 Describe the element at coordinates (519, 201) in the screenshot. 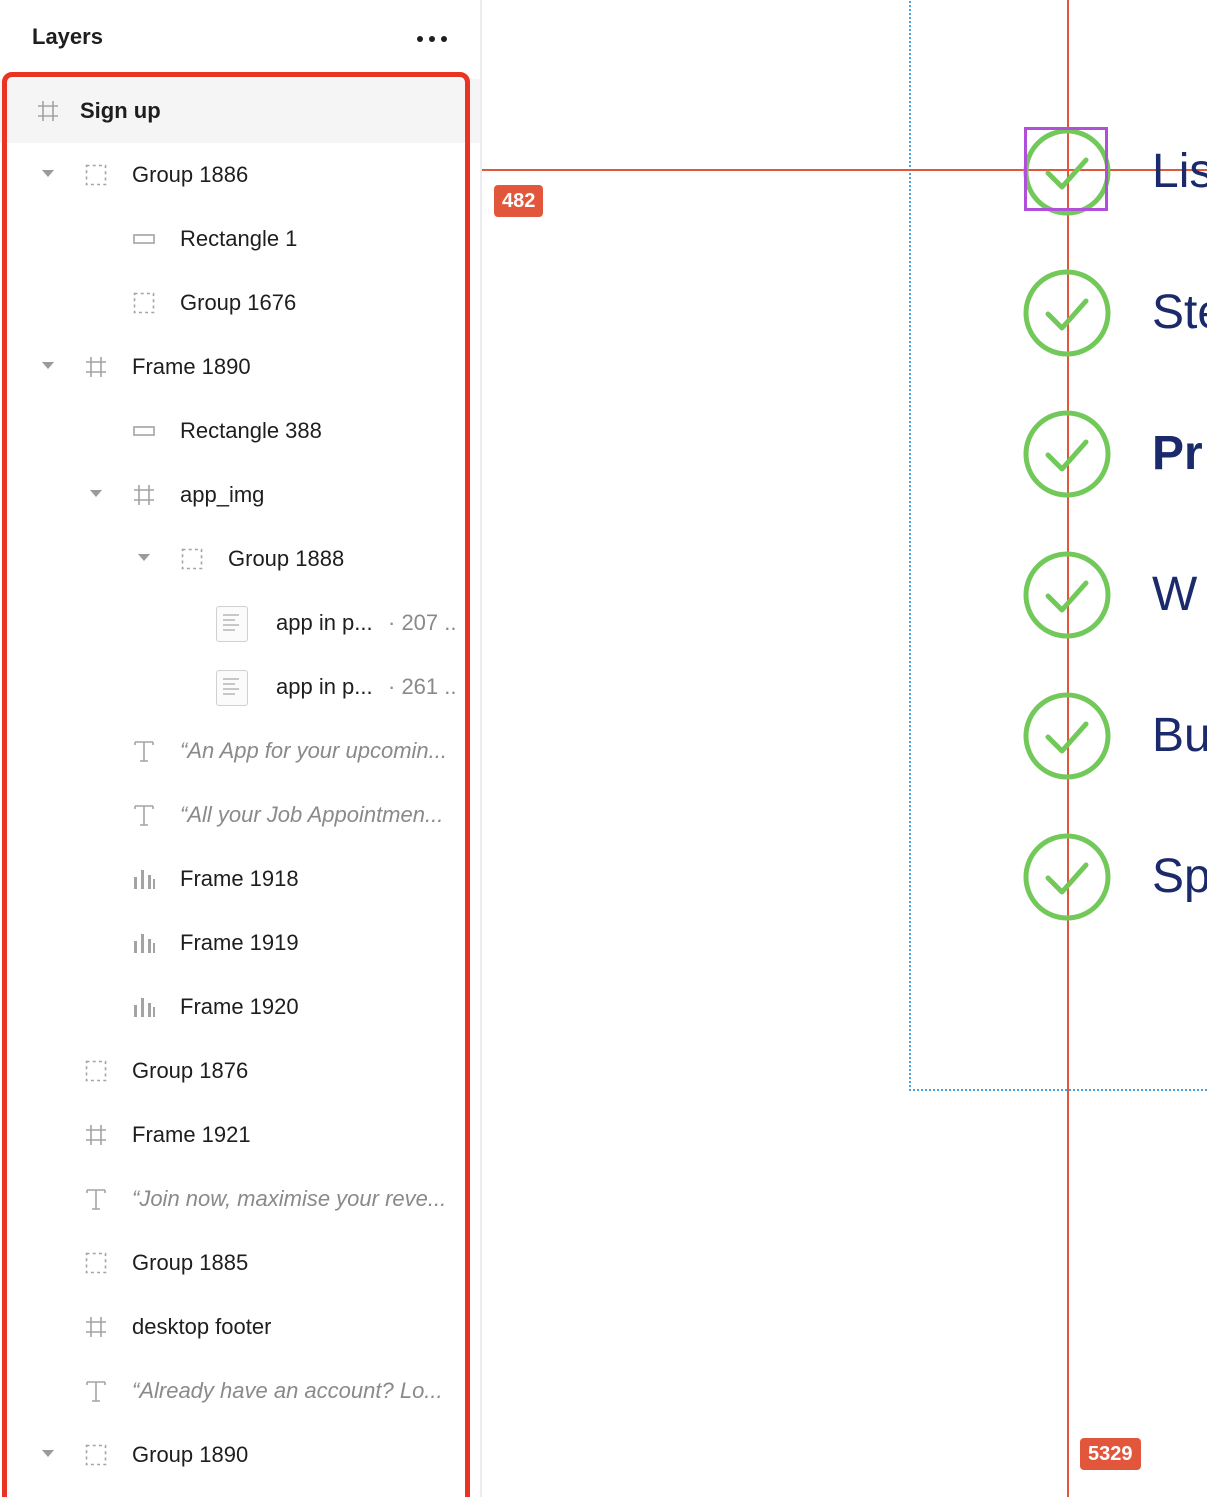

I see `measure-badge-horizontal: 482` at that location.